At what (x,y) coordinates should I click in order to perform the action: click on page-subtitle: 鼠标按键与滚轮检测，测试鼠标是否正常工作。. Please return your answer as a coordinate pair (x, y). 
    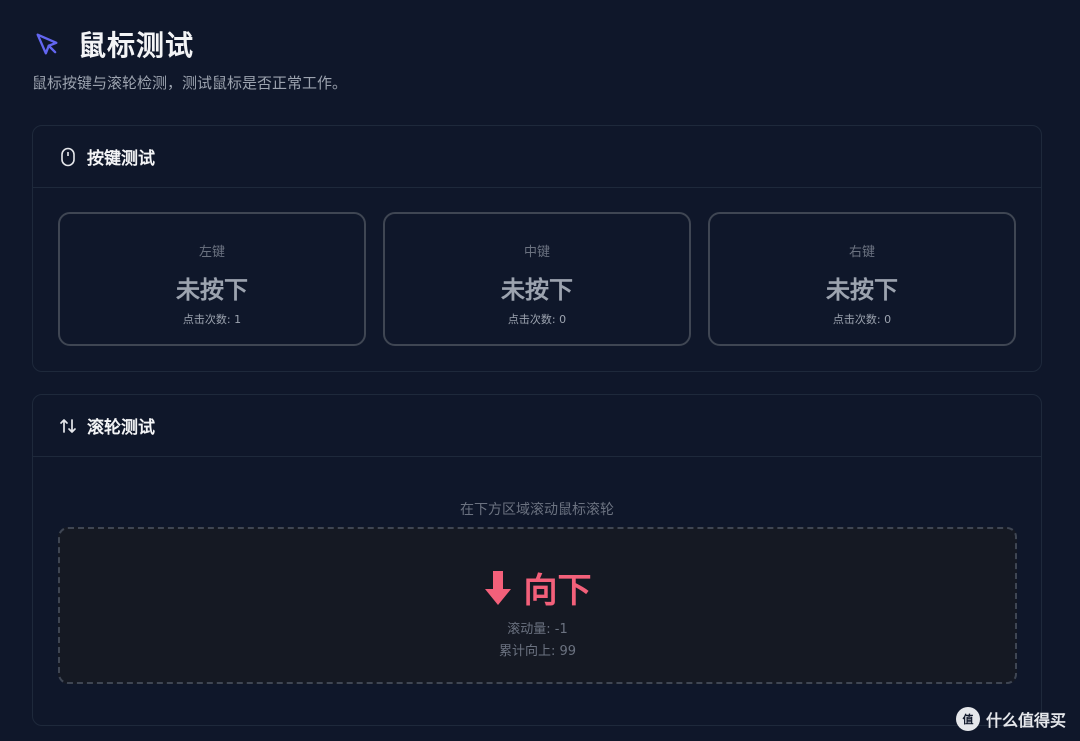
    Looking at the image, I should click on (190, 83).